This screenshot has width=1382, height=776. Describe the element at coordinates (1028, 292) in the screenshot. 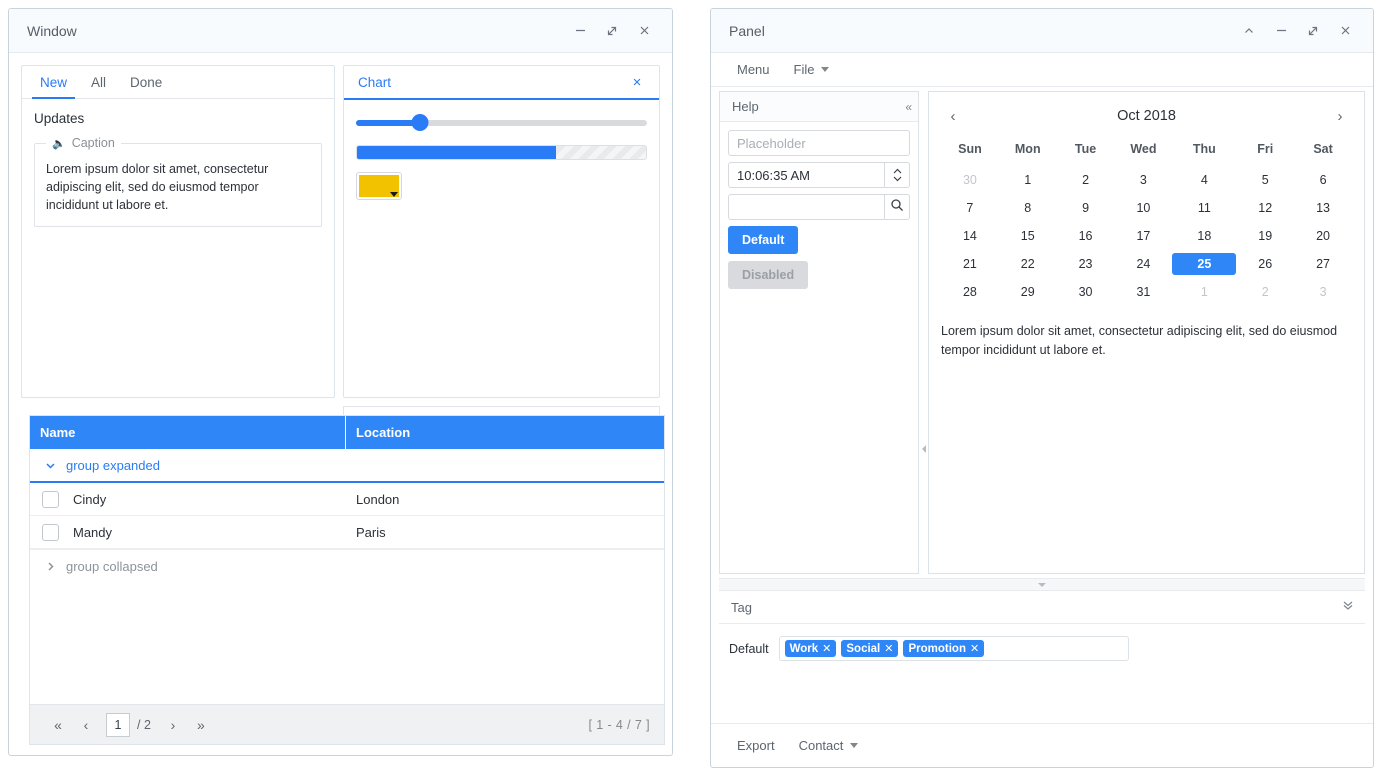

I see `calendar-day: 29` at that location.